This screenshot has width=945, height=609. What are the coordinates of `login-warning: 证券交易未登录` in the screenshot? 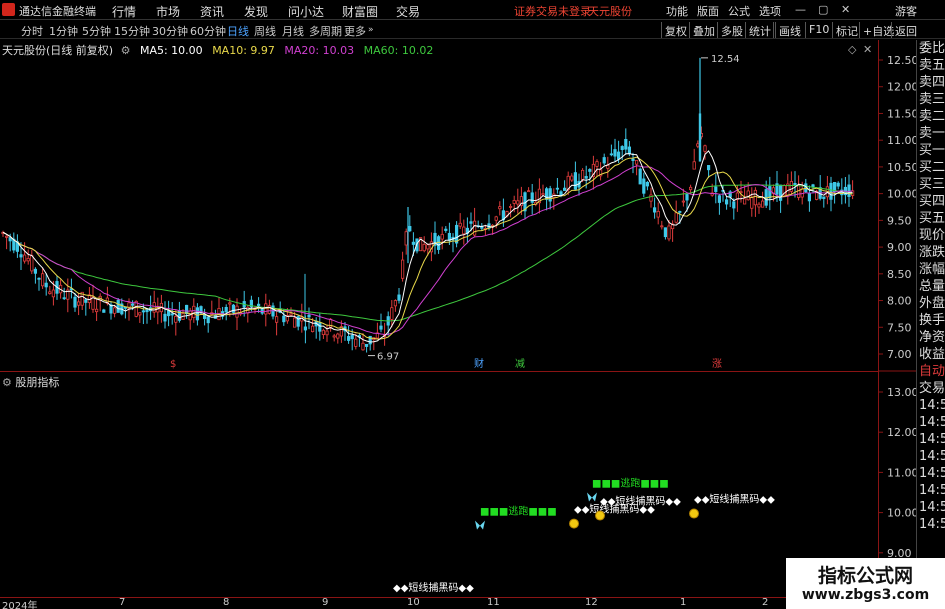 It's located at (552, 11).